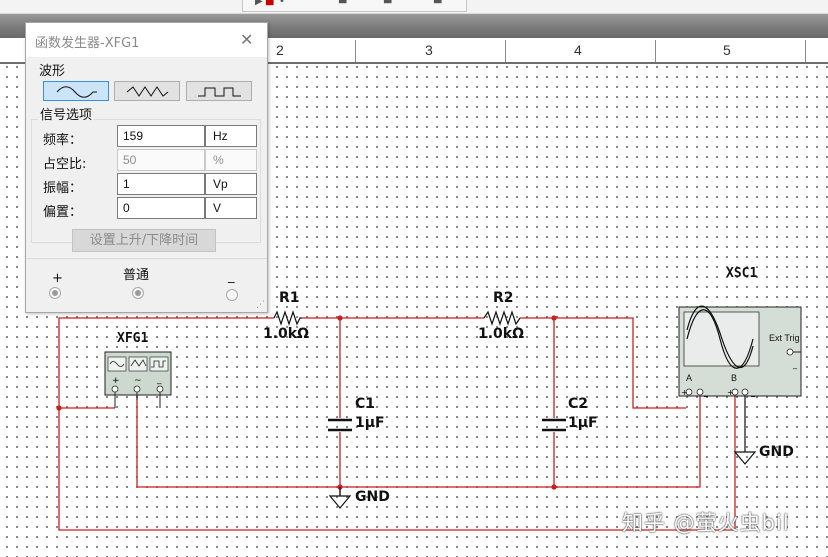  I want to click on resistor-r2, so click(502, 318).